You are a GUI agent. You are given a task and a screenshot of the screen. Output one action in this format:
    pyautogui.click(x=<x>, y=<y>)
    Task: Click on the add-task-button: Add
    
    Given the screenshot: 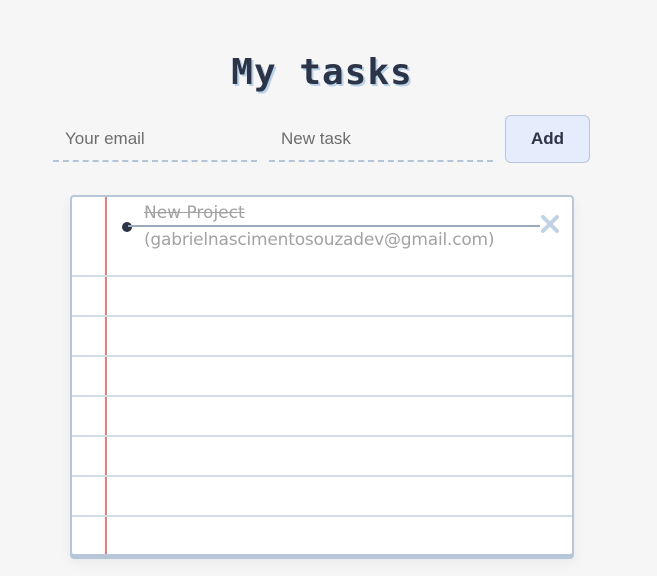 What is the action you would take?
    pyautogui.click(x=547, y=139)
    